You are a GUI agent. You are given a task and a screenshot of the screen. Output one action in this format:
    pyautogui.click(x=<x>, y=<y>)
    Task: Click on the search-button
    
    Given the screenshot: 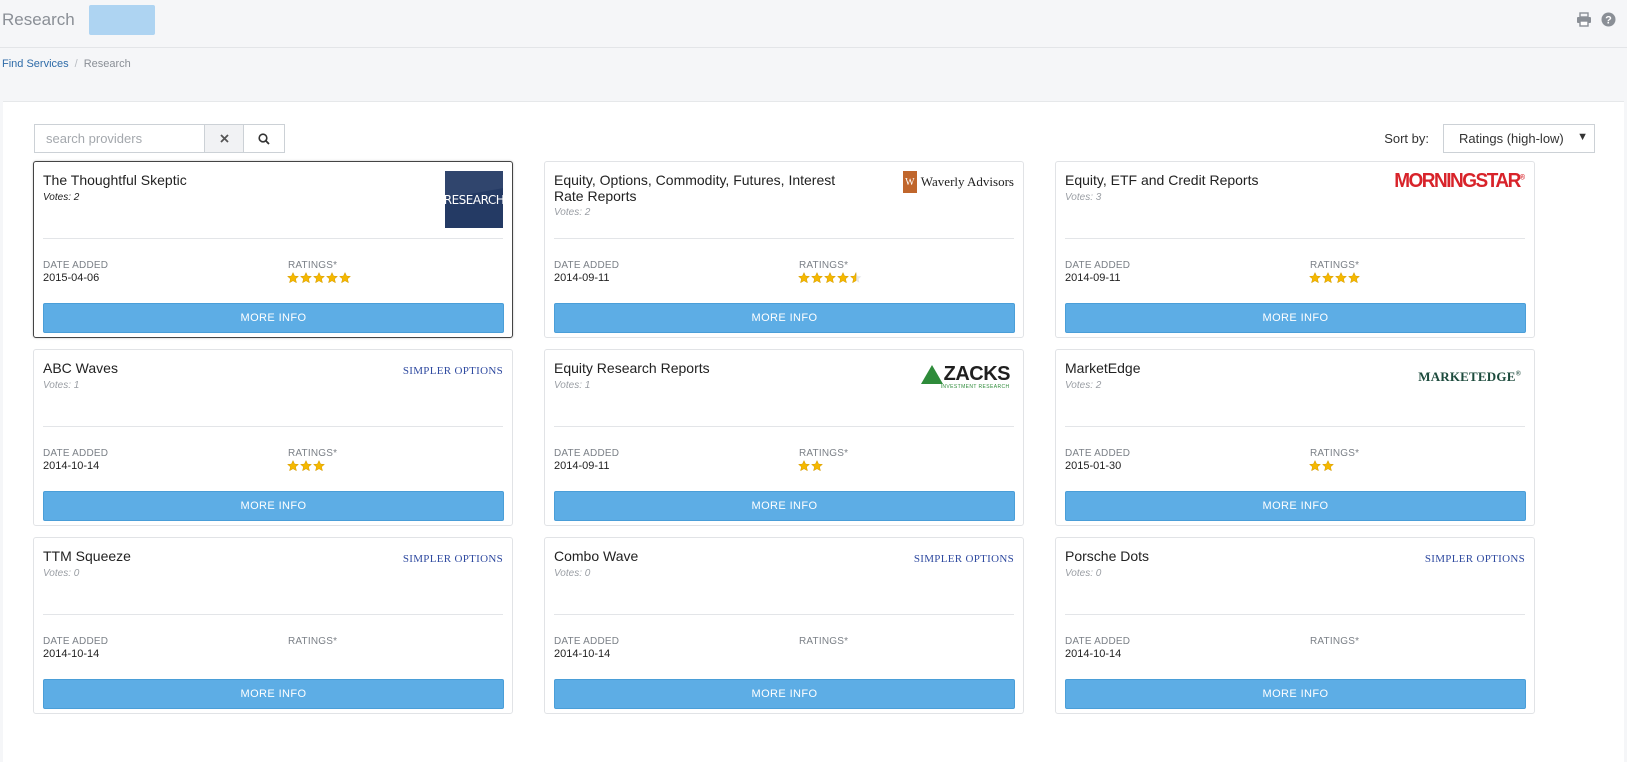 What is the action you would take?
    pyautogui.click(x=264, y=138)
    